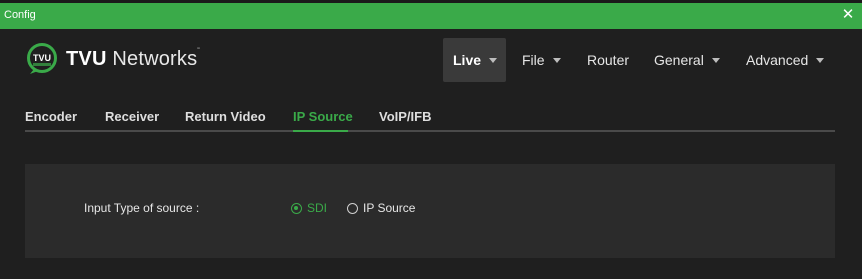 The height and width of the screenshot is (279, 862). I want to click on radio-ip-source-label: IP Source, so click(389, 208).